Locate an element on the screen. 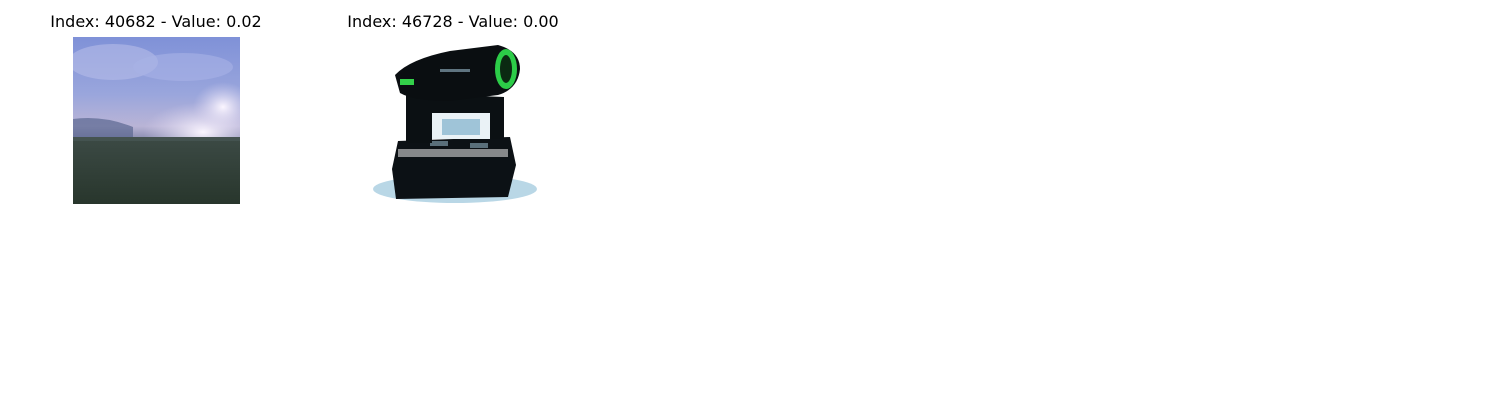  panel-title-2: Index: 46728 - Value: 0.00 is located at coordinates (453, 21).